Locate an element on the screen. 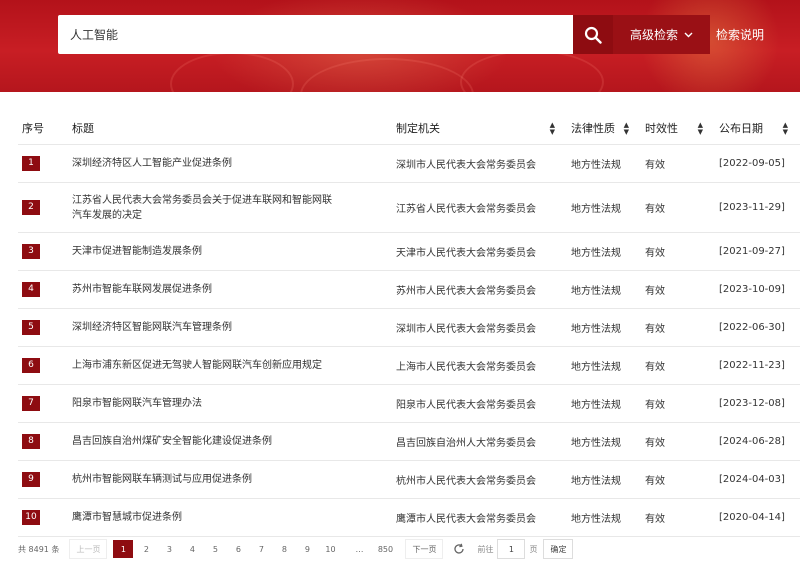 The image size is (800, 562). row-title-link: 深圳经济特区人工智能产业促进条例 is located at coordinates (230, 163).